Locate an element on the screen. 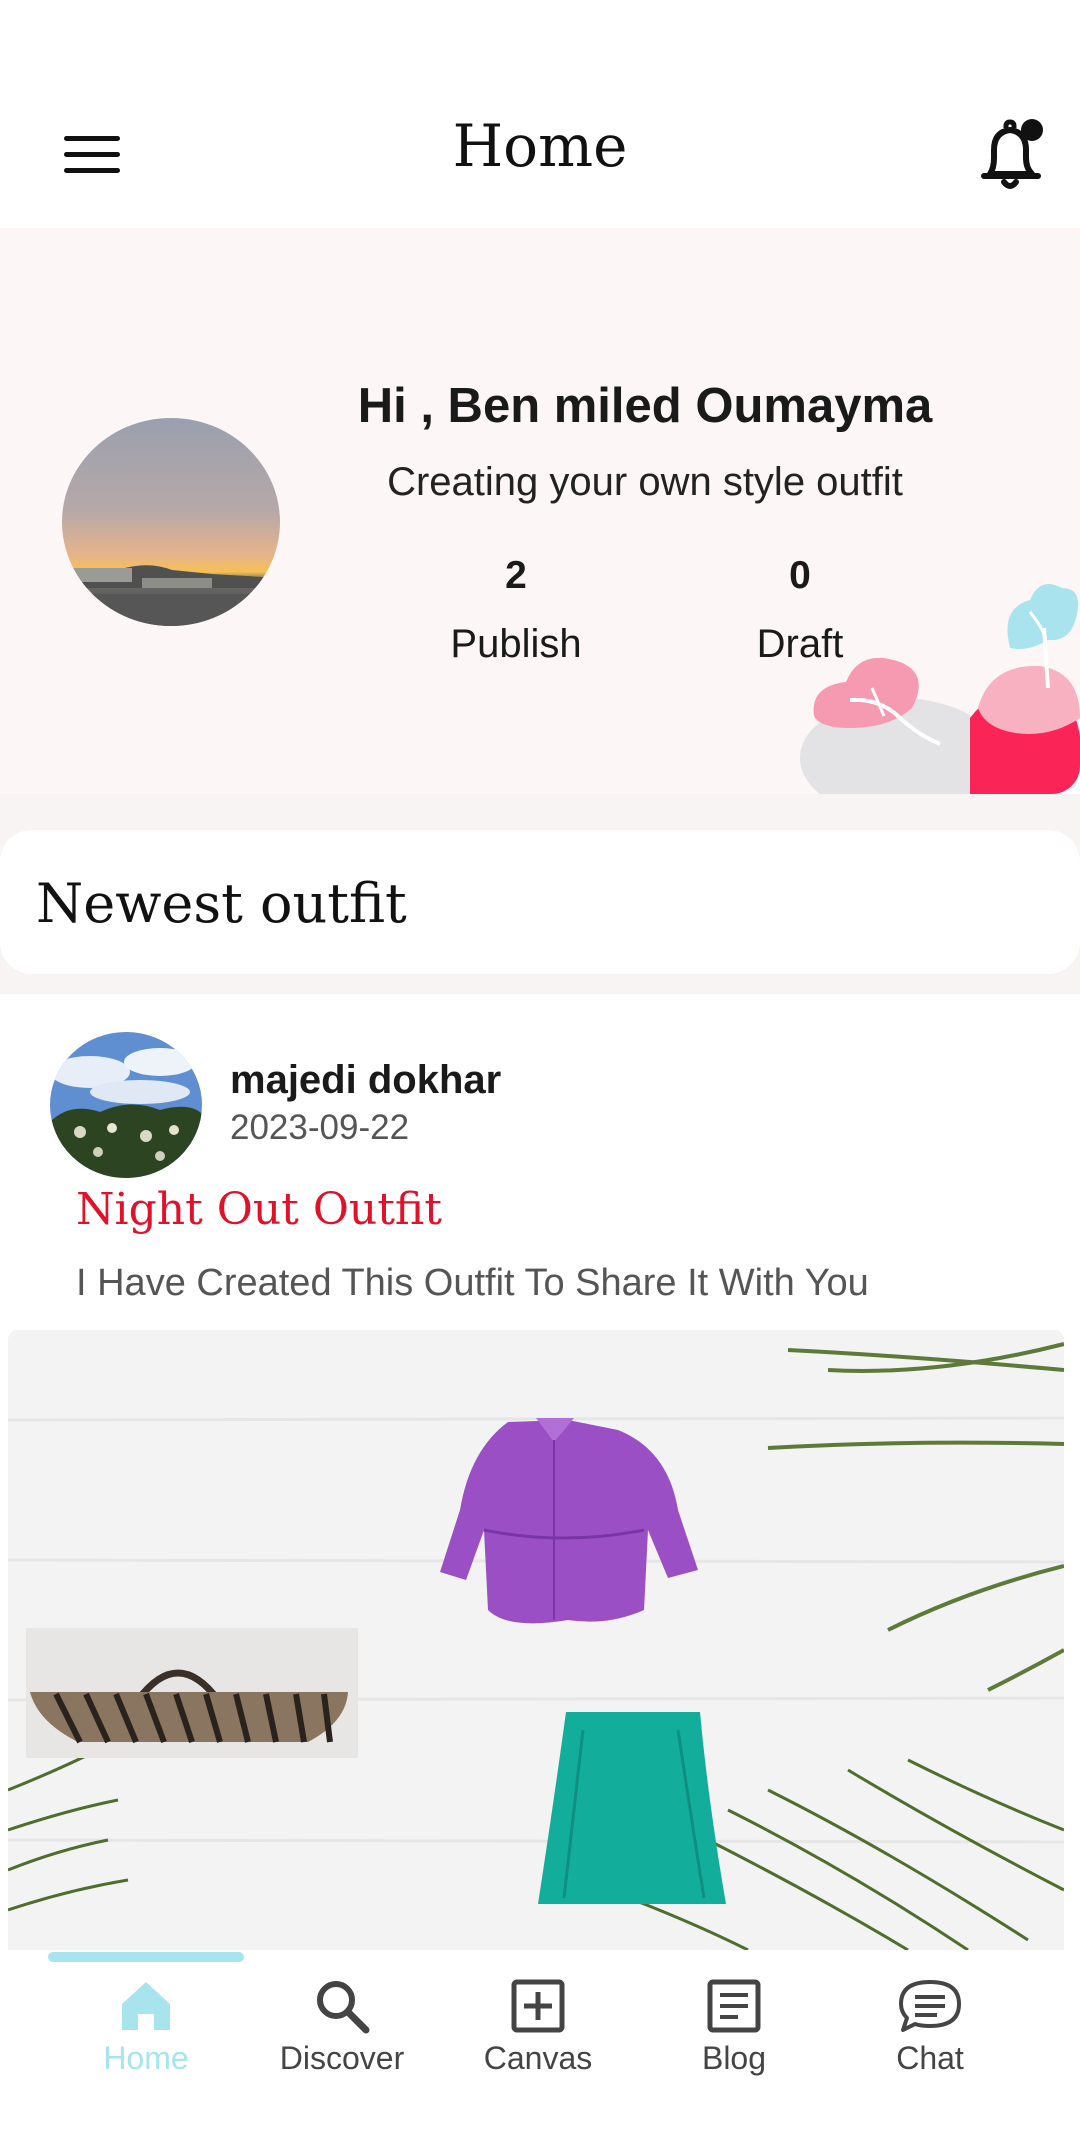 The height and width of the screenshot is (2136, 1080). tab-canvas-label: Canvas is located at coordinates (538, 2058).